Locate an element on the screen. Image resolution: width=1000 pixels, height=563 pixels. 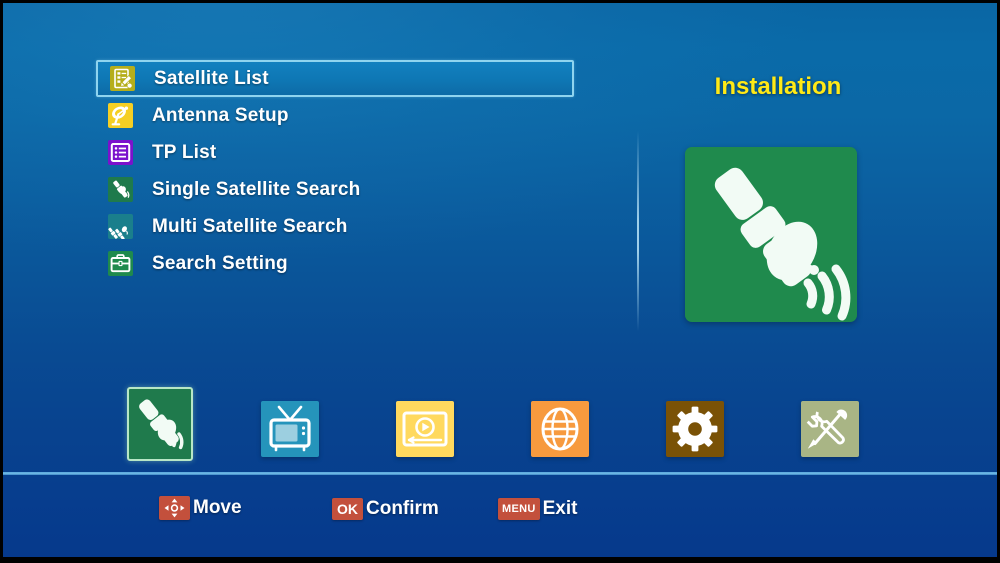
satellite-list-icon is located at coordinates (122, 78).